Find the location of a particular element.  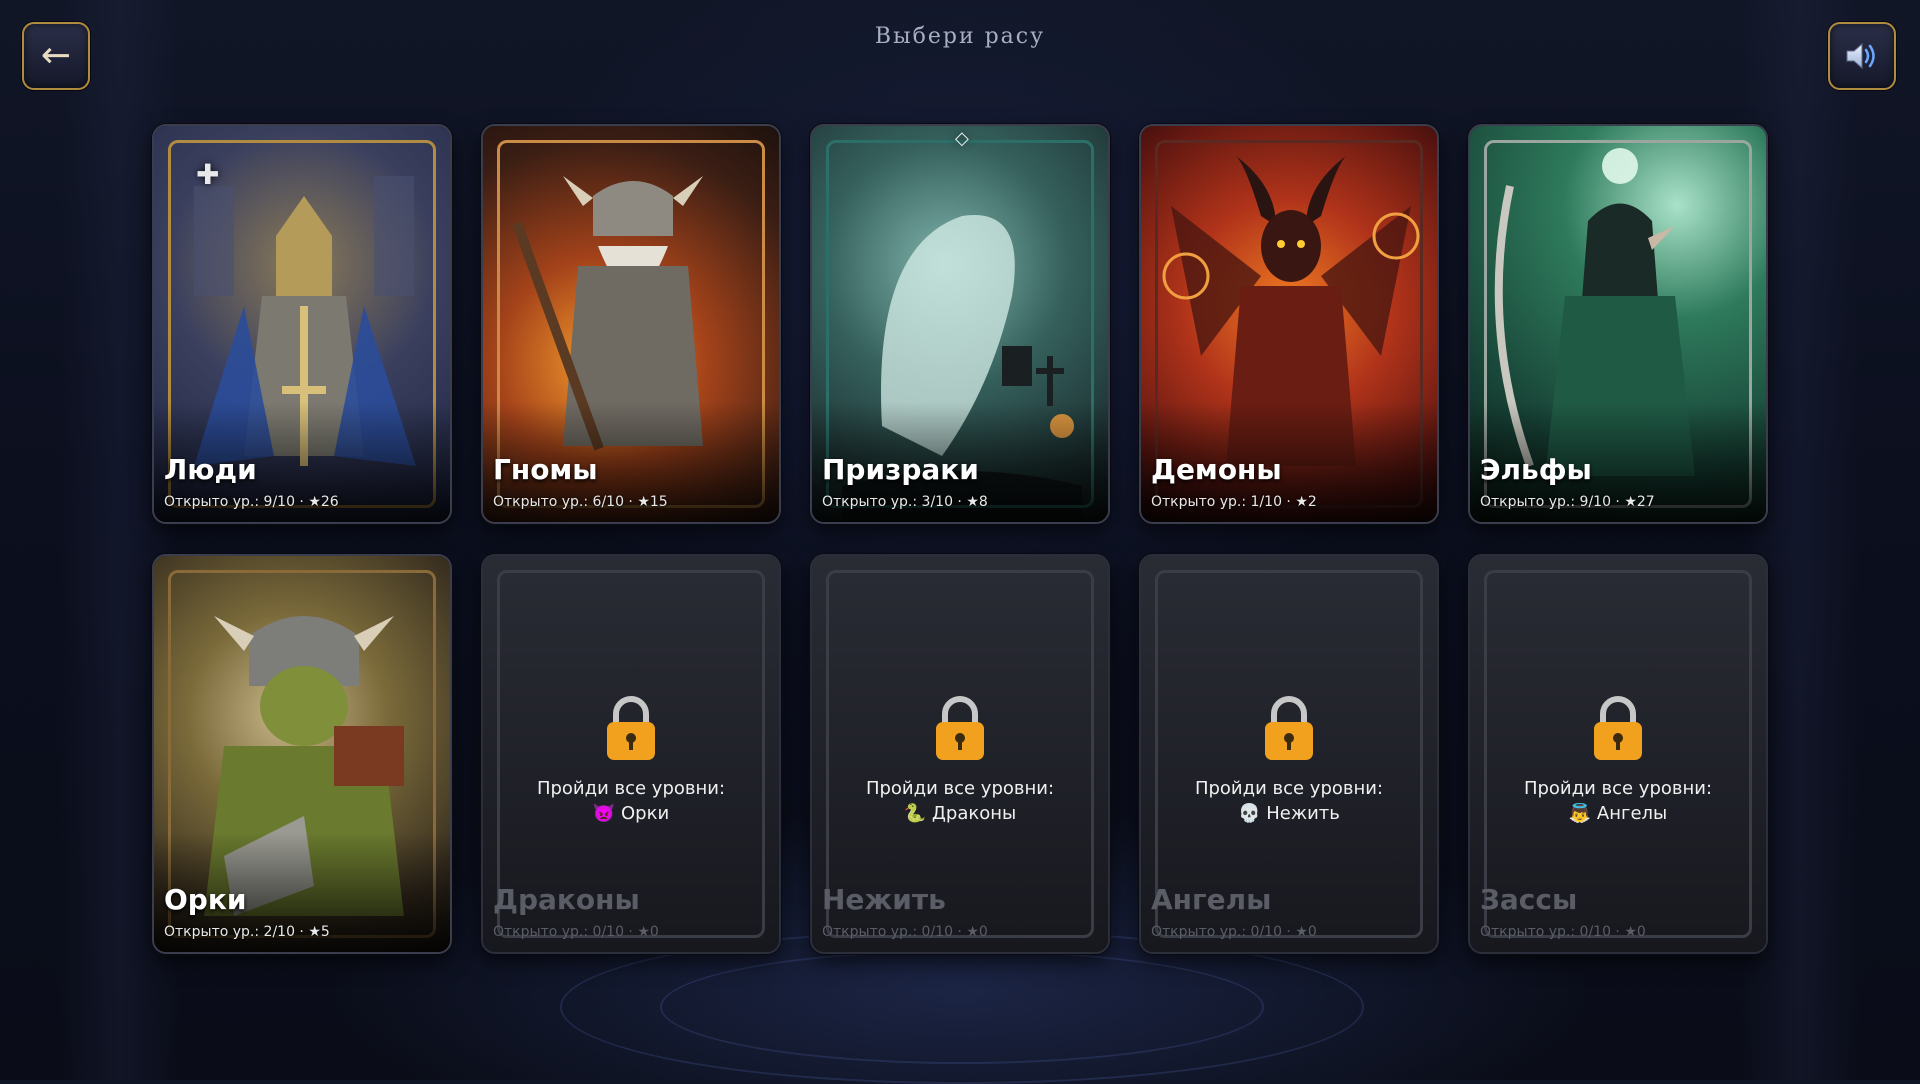

cross-emblem-icon: ✚ is located at coordinates (208, 174).